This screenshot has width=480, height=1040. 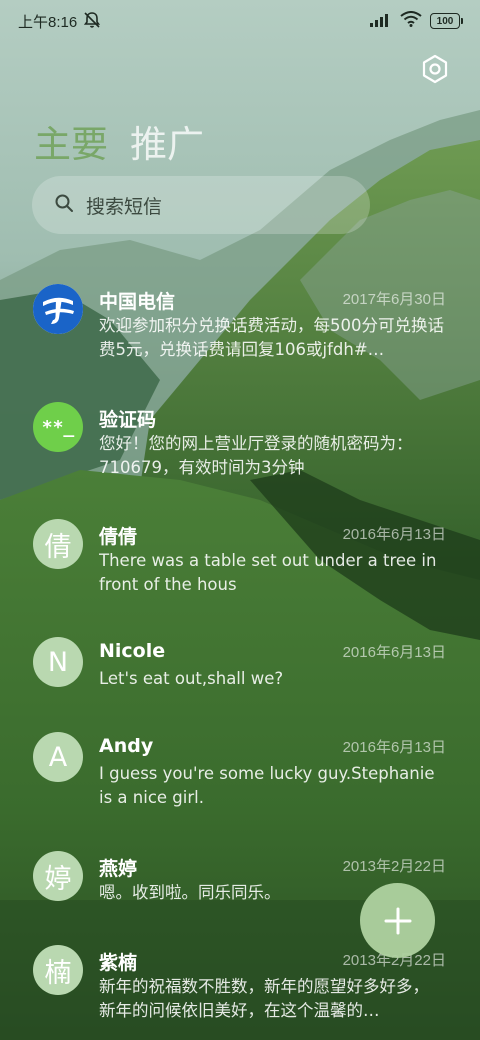 I want to click on avatar: 倩, so click(x=58, y=544).